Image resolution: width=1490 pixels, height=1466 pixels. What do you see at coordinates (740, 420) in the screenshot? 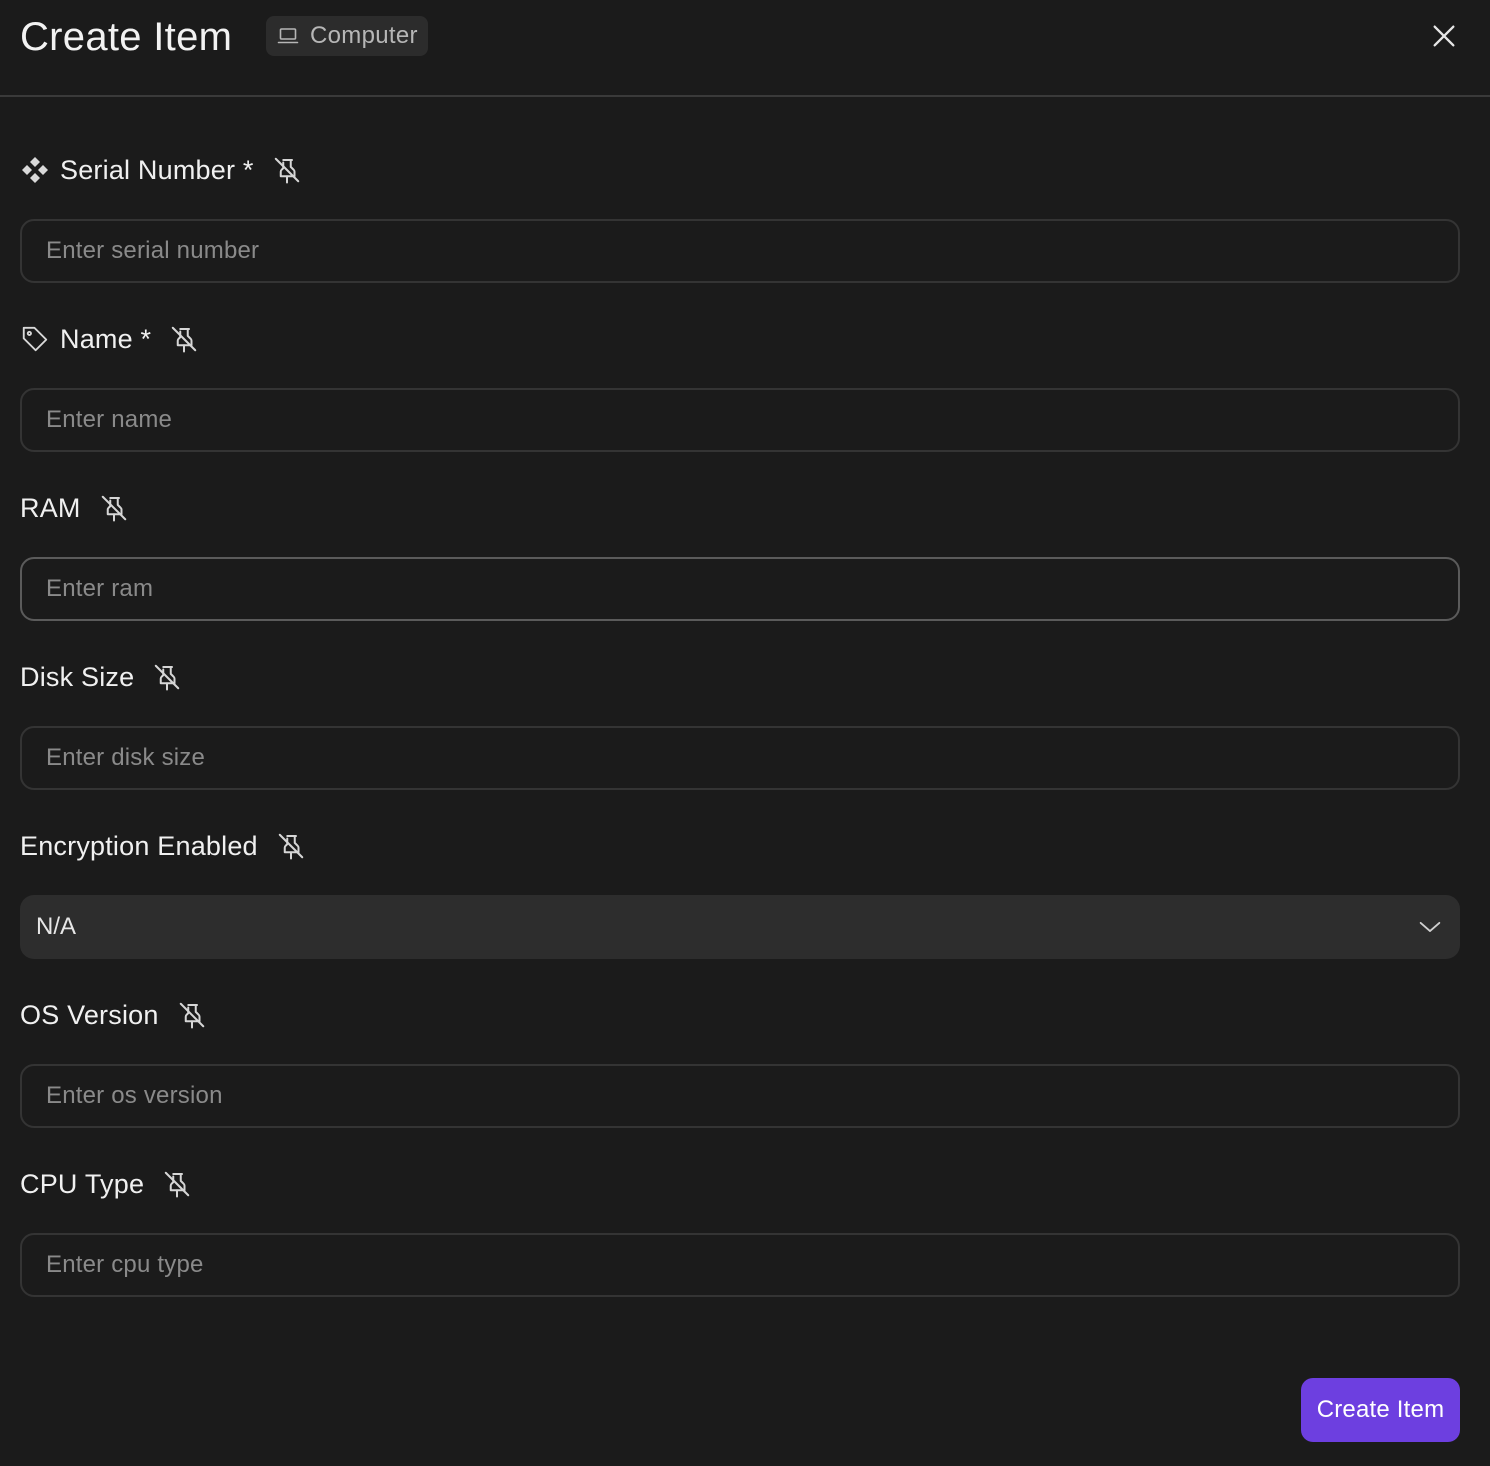
I see `name-input` at bounding box center [740, 420].